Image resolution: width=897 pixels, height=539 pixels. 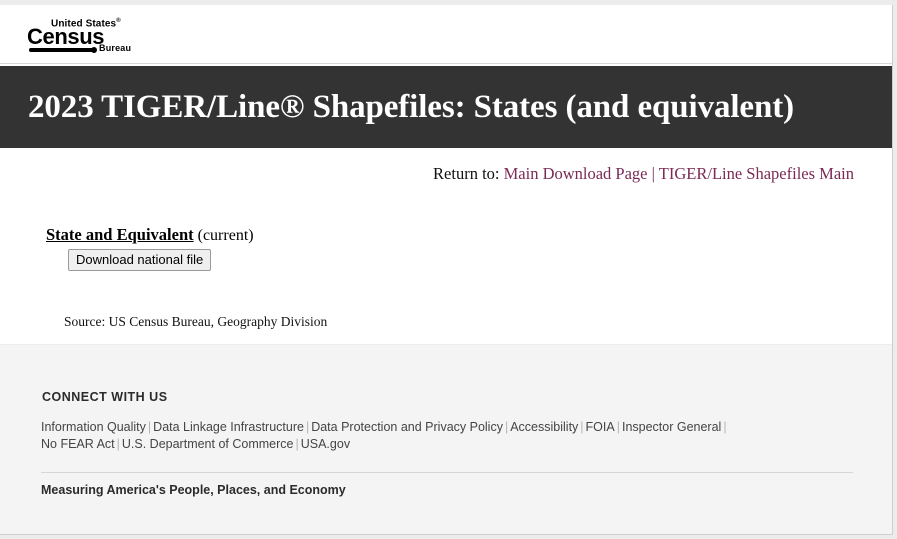 What do you see at coordinates (466, 173) in the screenshot?
I see `return-to-label: Return to:` at bounding box center [466, 173].